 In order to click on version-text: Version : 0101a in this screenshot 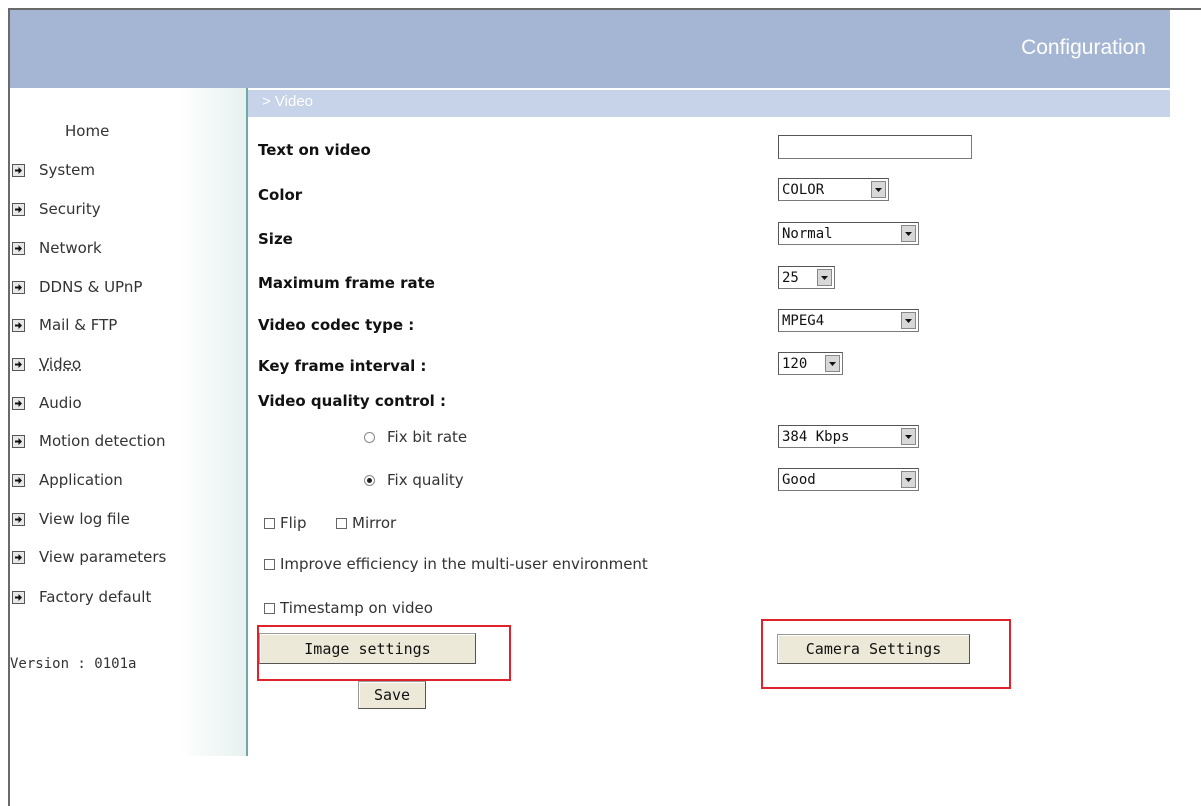, I will do `click(73, 664)`.